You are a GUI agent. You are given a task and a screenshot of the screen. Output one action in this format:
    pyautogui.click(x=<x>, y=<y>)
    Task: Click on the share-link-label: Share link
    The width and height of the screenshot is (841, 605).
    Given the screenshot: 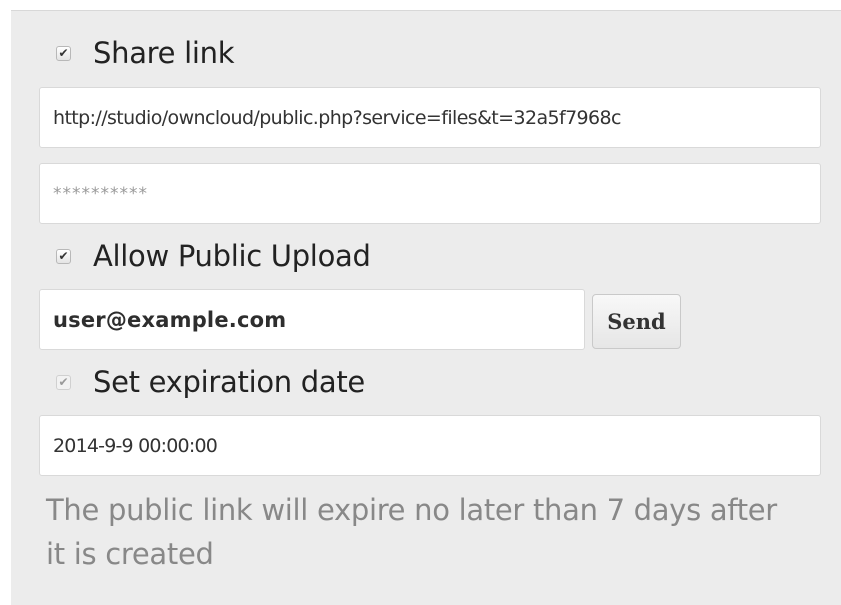 What is the action you would take?
    pyautogui.click(x=164, y=53)
    